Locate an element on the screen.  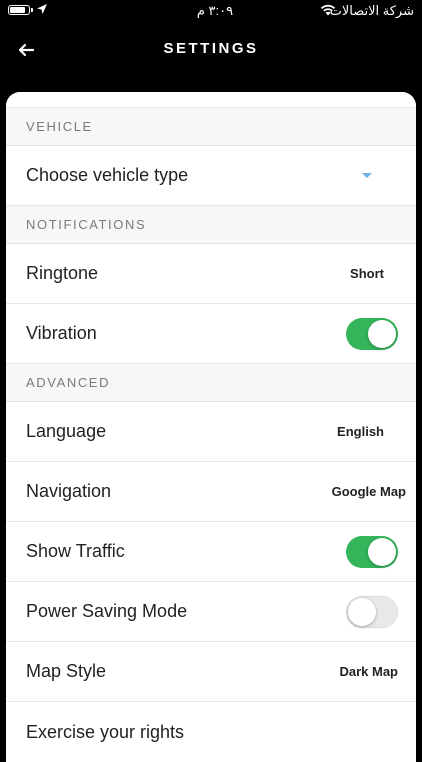
ringtone-label: Ringtone is located at coordinates (62, 273).